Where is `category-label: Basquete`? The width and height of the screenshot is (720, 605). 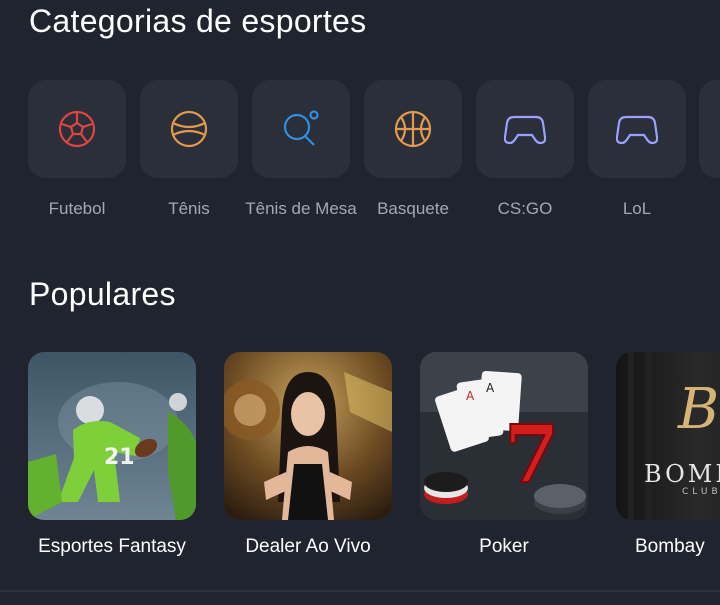 category-label: Basquete is located at coordinates (413, 208).